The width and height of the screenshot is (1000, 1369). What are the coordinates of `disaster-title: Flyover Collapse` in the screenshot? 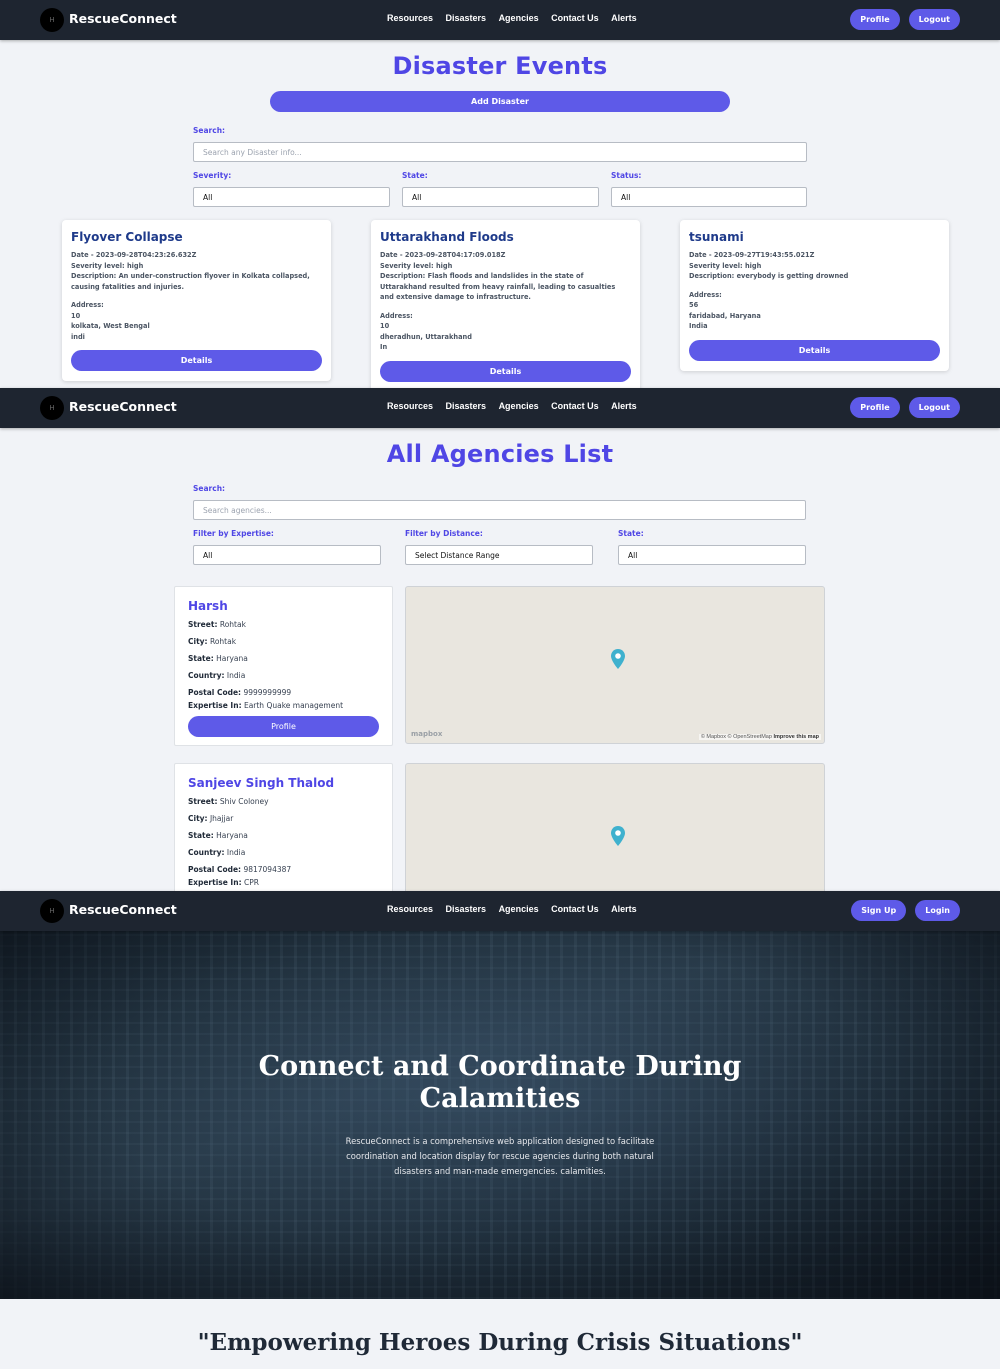 It's located at (127, 237).